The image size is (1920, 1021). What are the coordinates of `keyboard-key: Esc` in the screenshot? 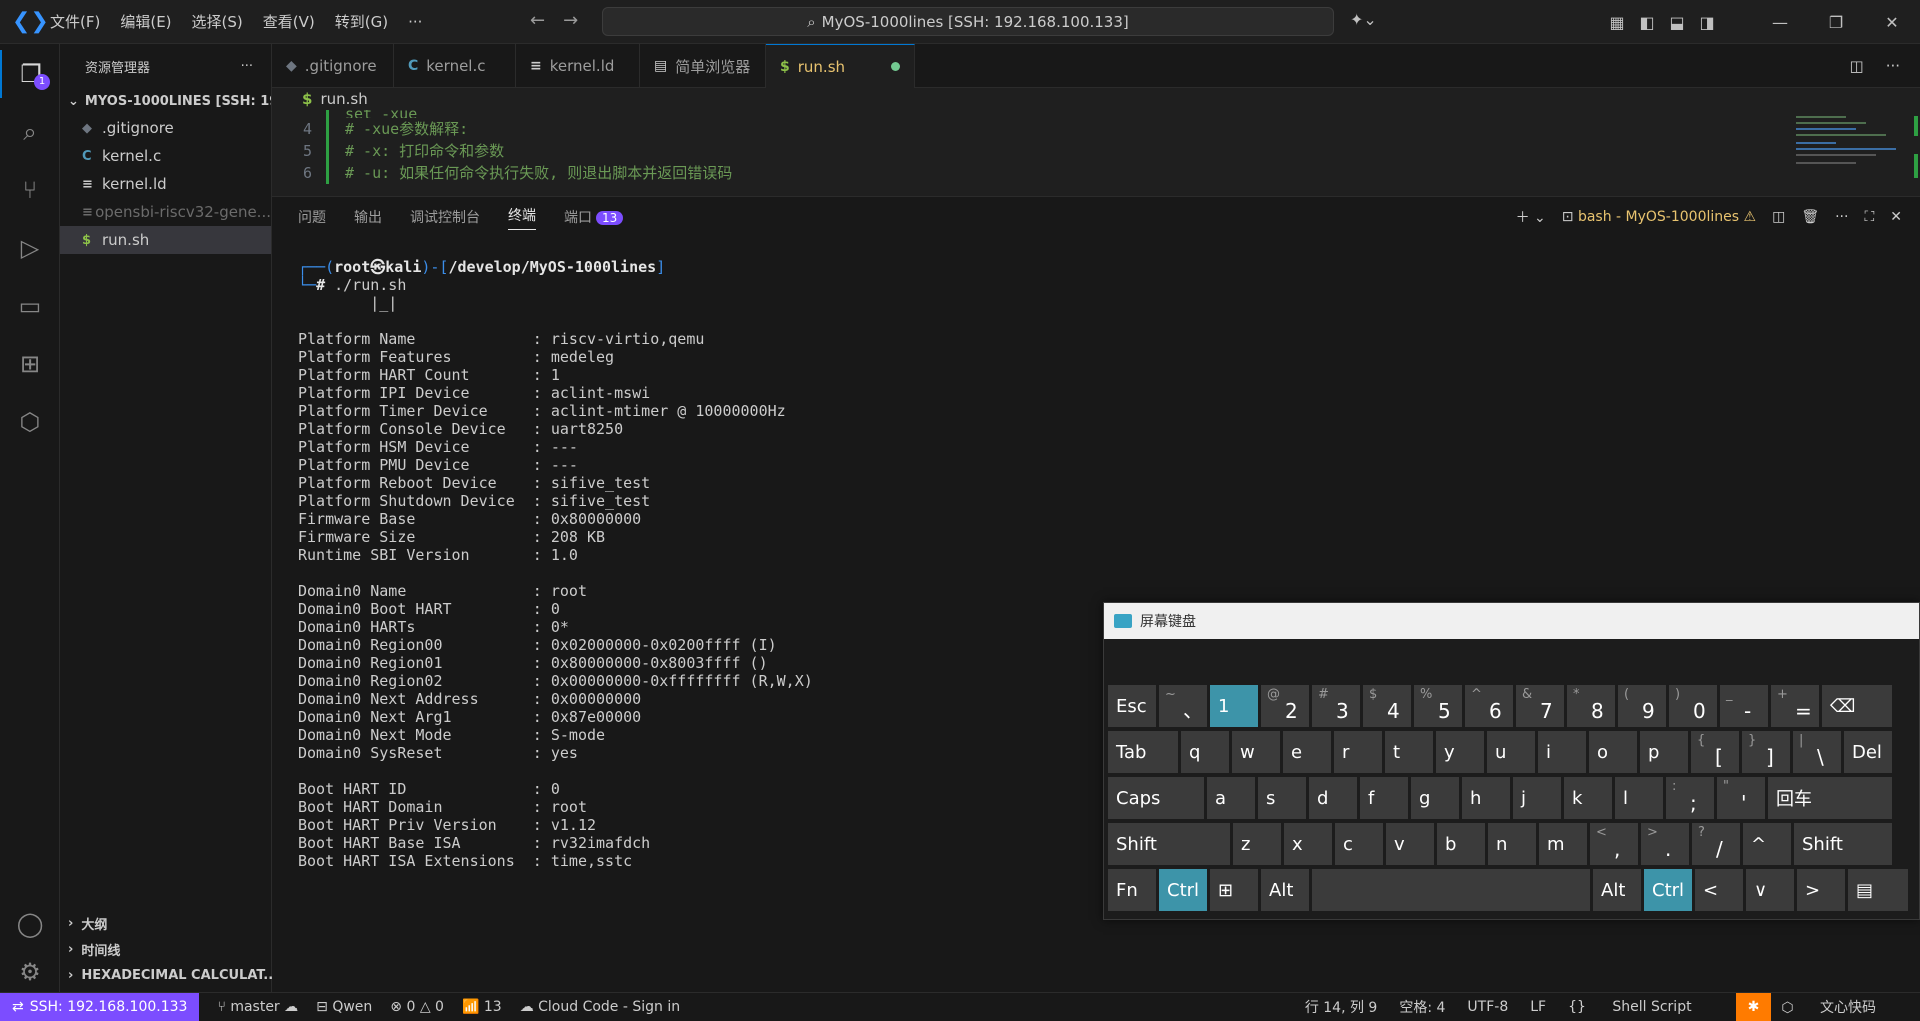 It's located at (1132, 706).